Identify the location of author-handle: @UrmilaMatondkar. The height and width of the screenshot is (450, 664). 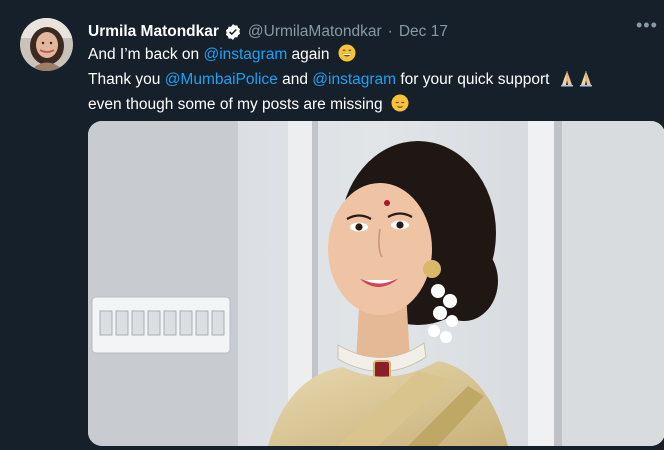
(315, 32).